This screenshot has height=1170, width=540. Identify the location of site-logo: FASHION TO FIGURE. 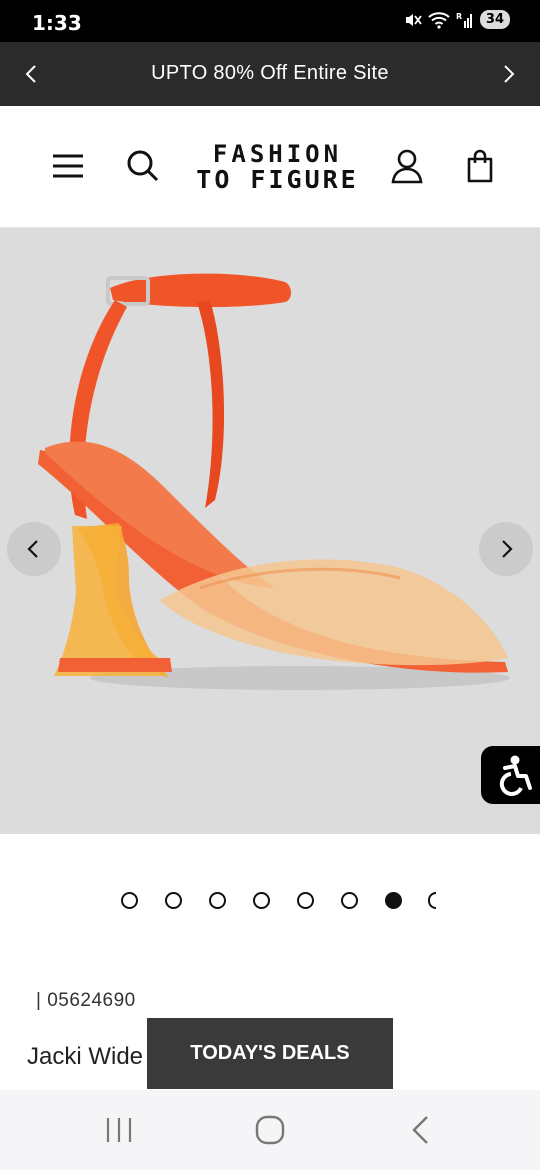
(277, 167).